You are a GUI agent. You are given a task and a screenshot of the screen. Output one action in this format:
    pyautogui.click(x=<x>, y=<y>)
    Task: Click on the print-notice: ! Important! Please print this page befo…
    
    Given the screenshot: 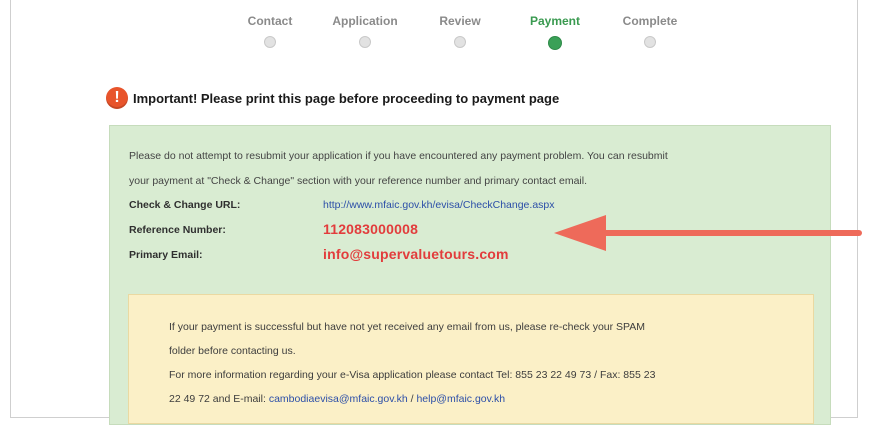 What is the action you would take?
    pyautogui.click(x=332, y=98)
    